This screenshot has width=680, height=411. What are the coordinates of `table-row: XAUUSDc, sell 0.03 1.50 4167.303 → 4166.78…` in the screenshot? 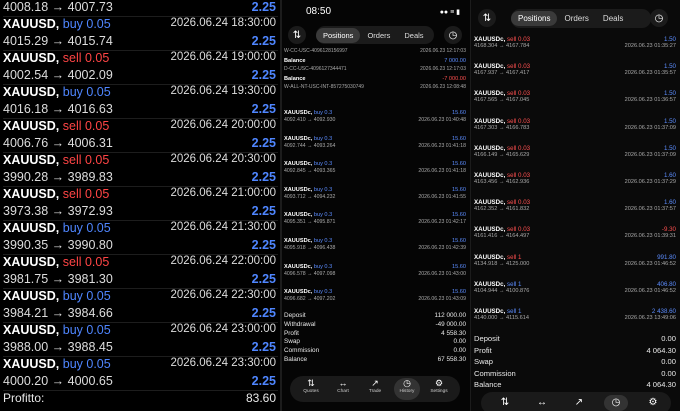 It's located at (575, 124).